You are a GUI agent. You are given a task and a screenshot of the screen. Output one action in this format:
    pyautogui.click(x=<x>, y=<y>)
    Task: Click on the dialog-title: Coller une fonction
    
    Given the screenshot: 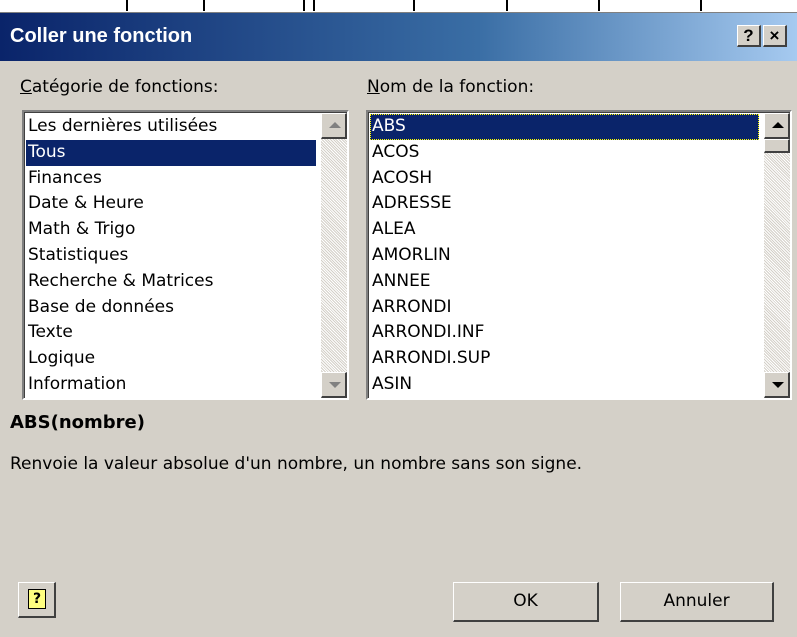 What is the action you would take?
    pyautogui.click(x=101, y=36)
    